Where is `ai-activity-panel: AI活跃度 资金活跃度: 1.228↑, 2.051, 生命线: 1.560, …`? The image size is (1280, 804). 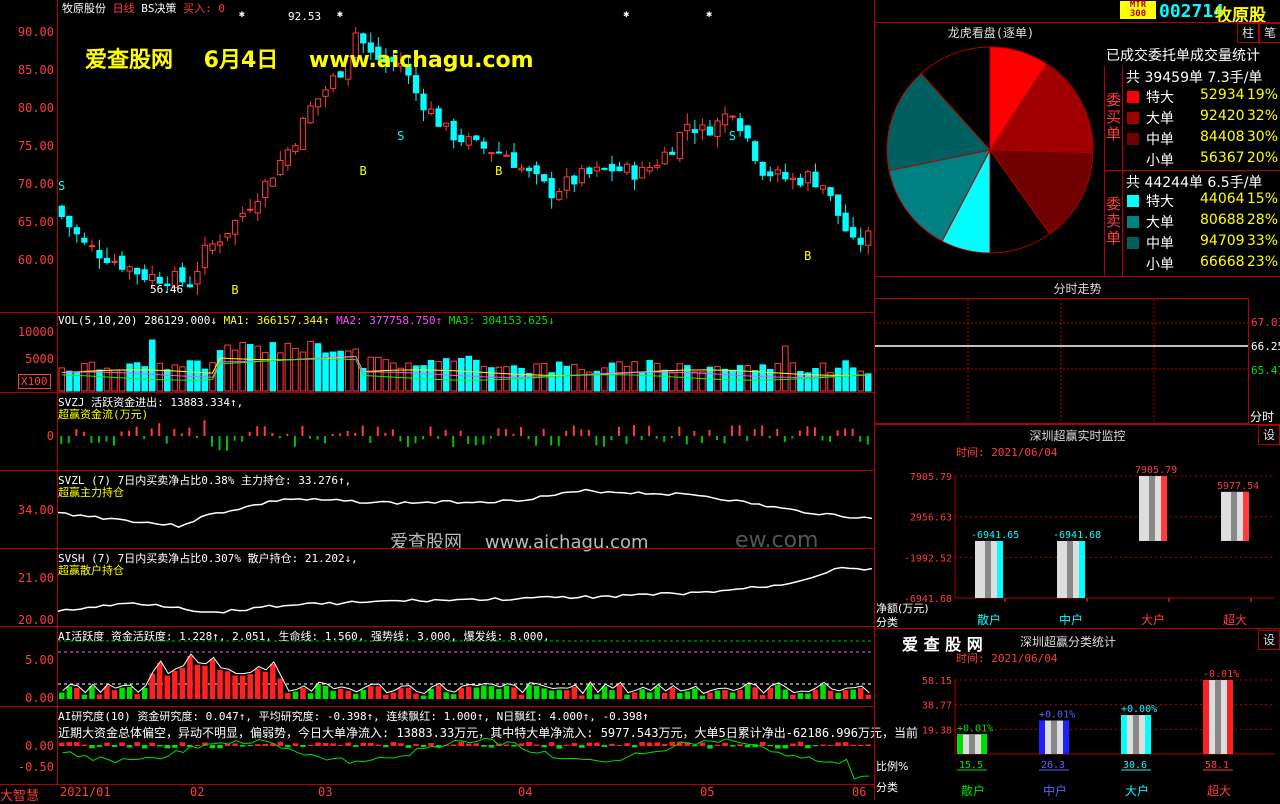 ai-activity-panel: AI活跃度 资金活跃度: 1.228↑, 2.051, 生命线: 1.560, … is located at coordinates (437, 666).